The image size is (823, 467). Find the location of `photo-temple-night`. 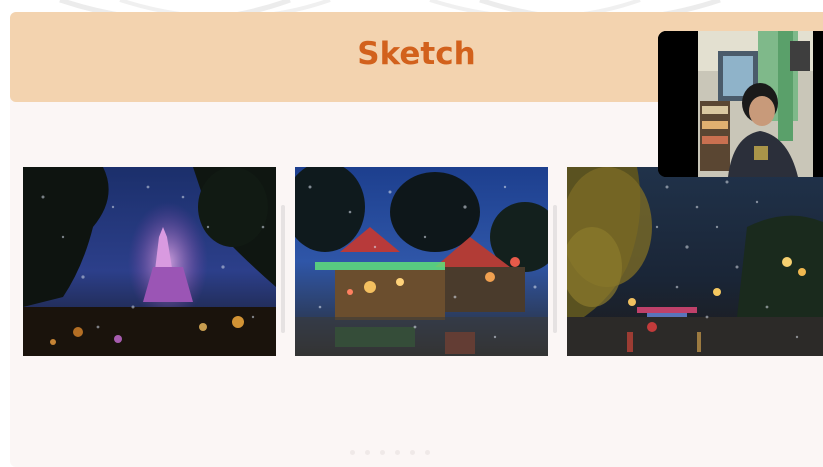

photo-temple-night is located at coordinates (149, 261).